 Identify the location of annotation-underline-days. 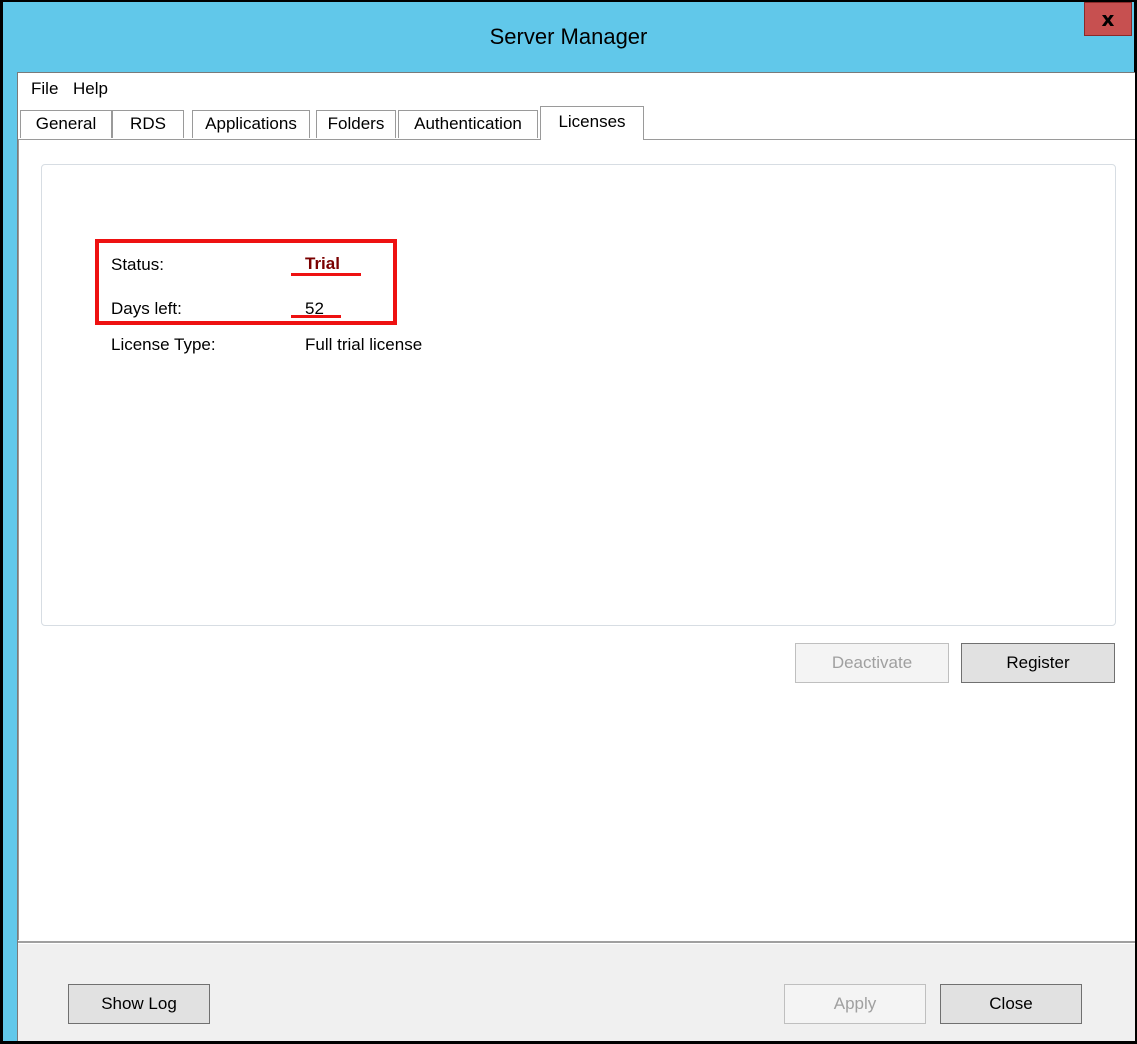
(316, 316).